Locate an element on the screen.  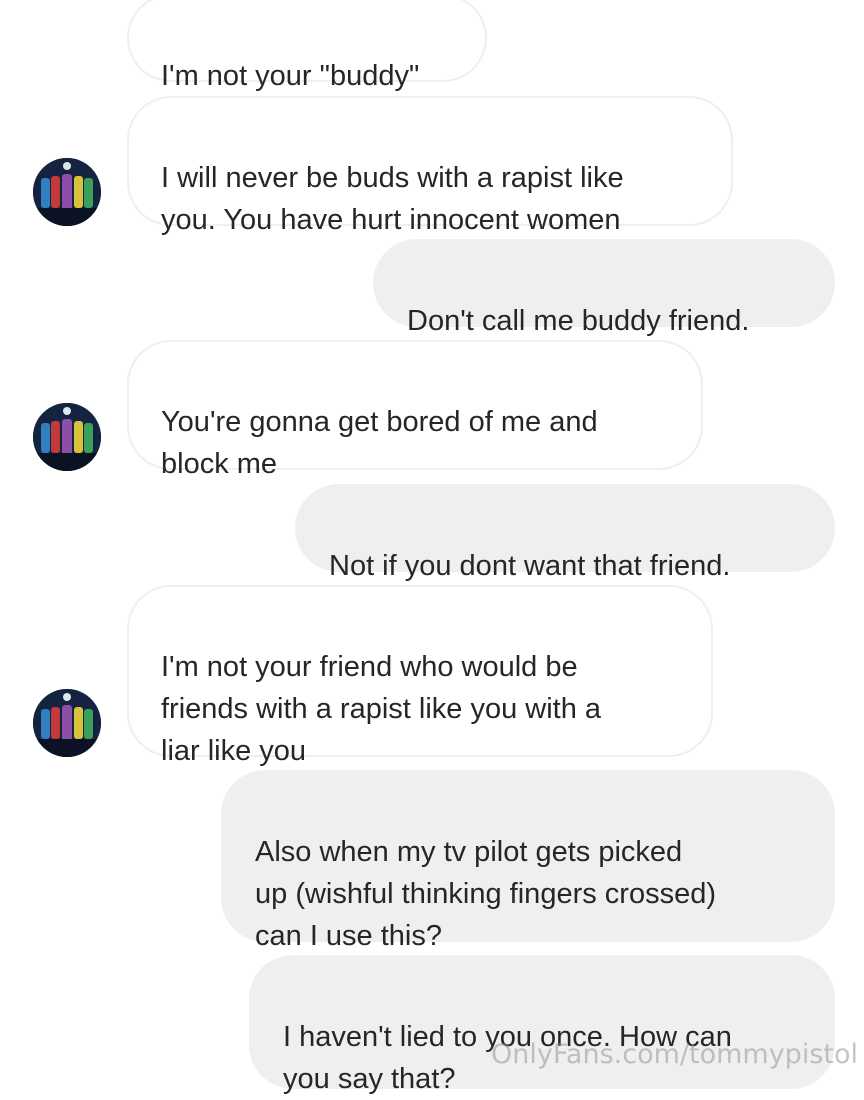
message-text: Don't call me buddy friend. is located at coordinates (578, 321).